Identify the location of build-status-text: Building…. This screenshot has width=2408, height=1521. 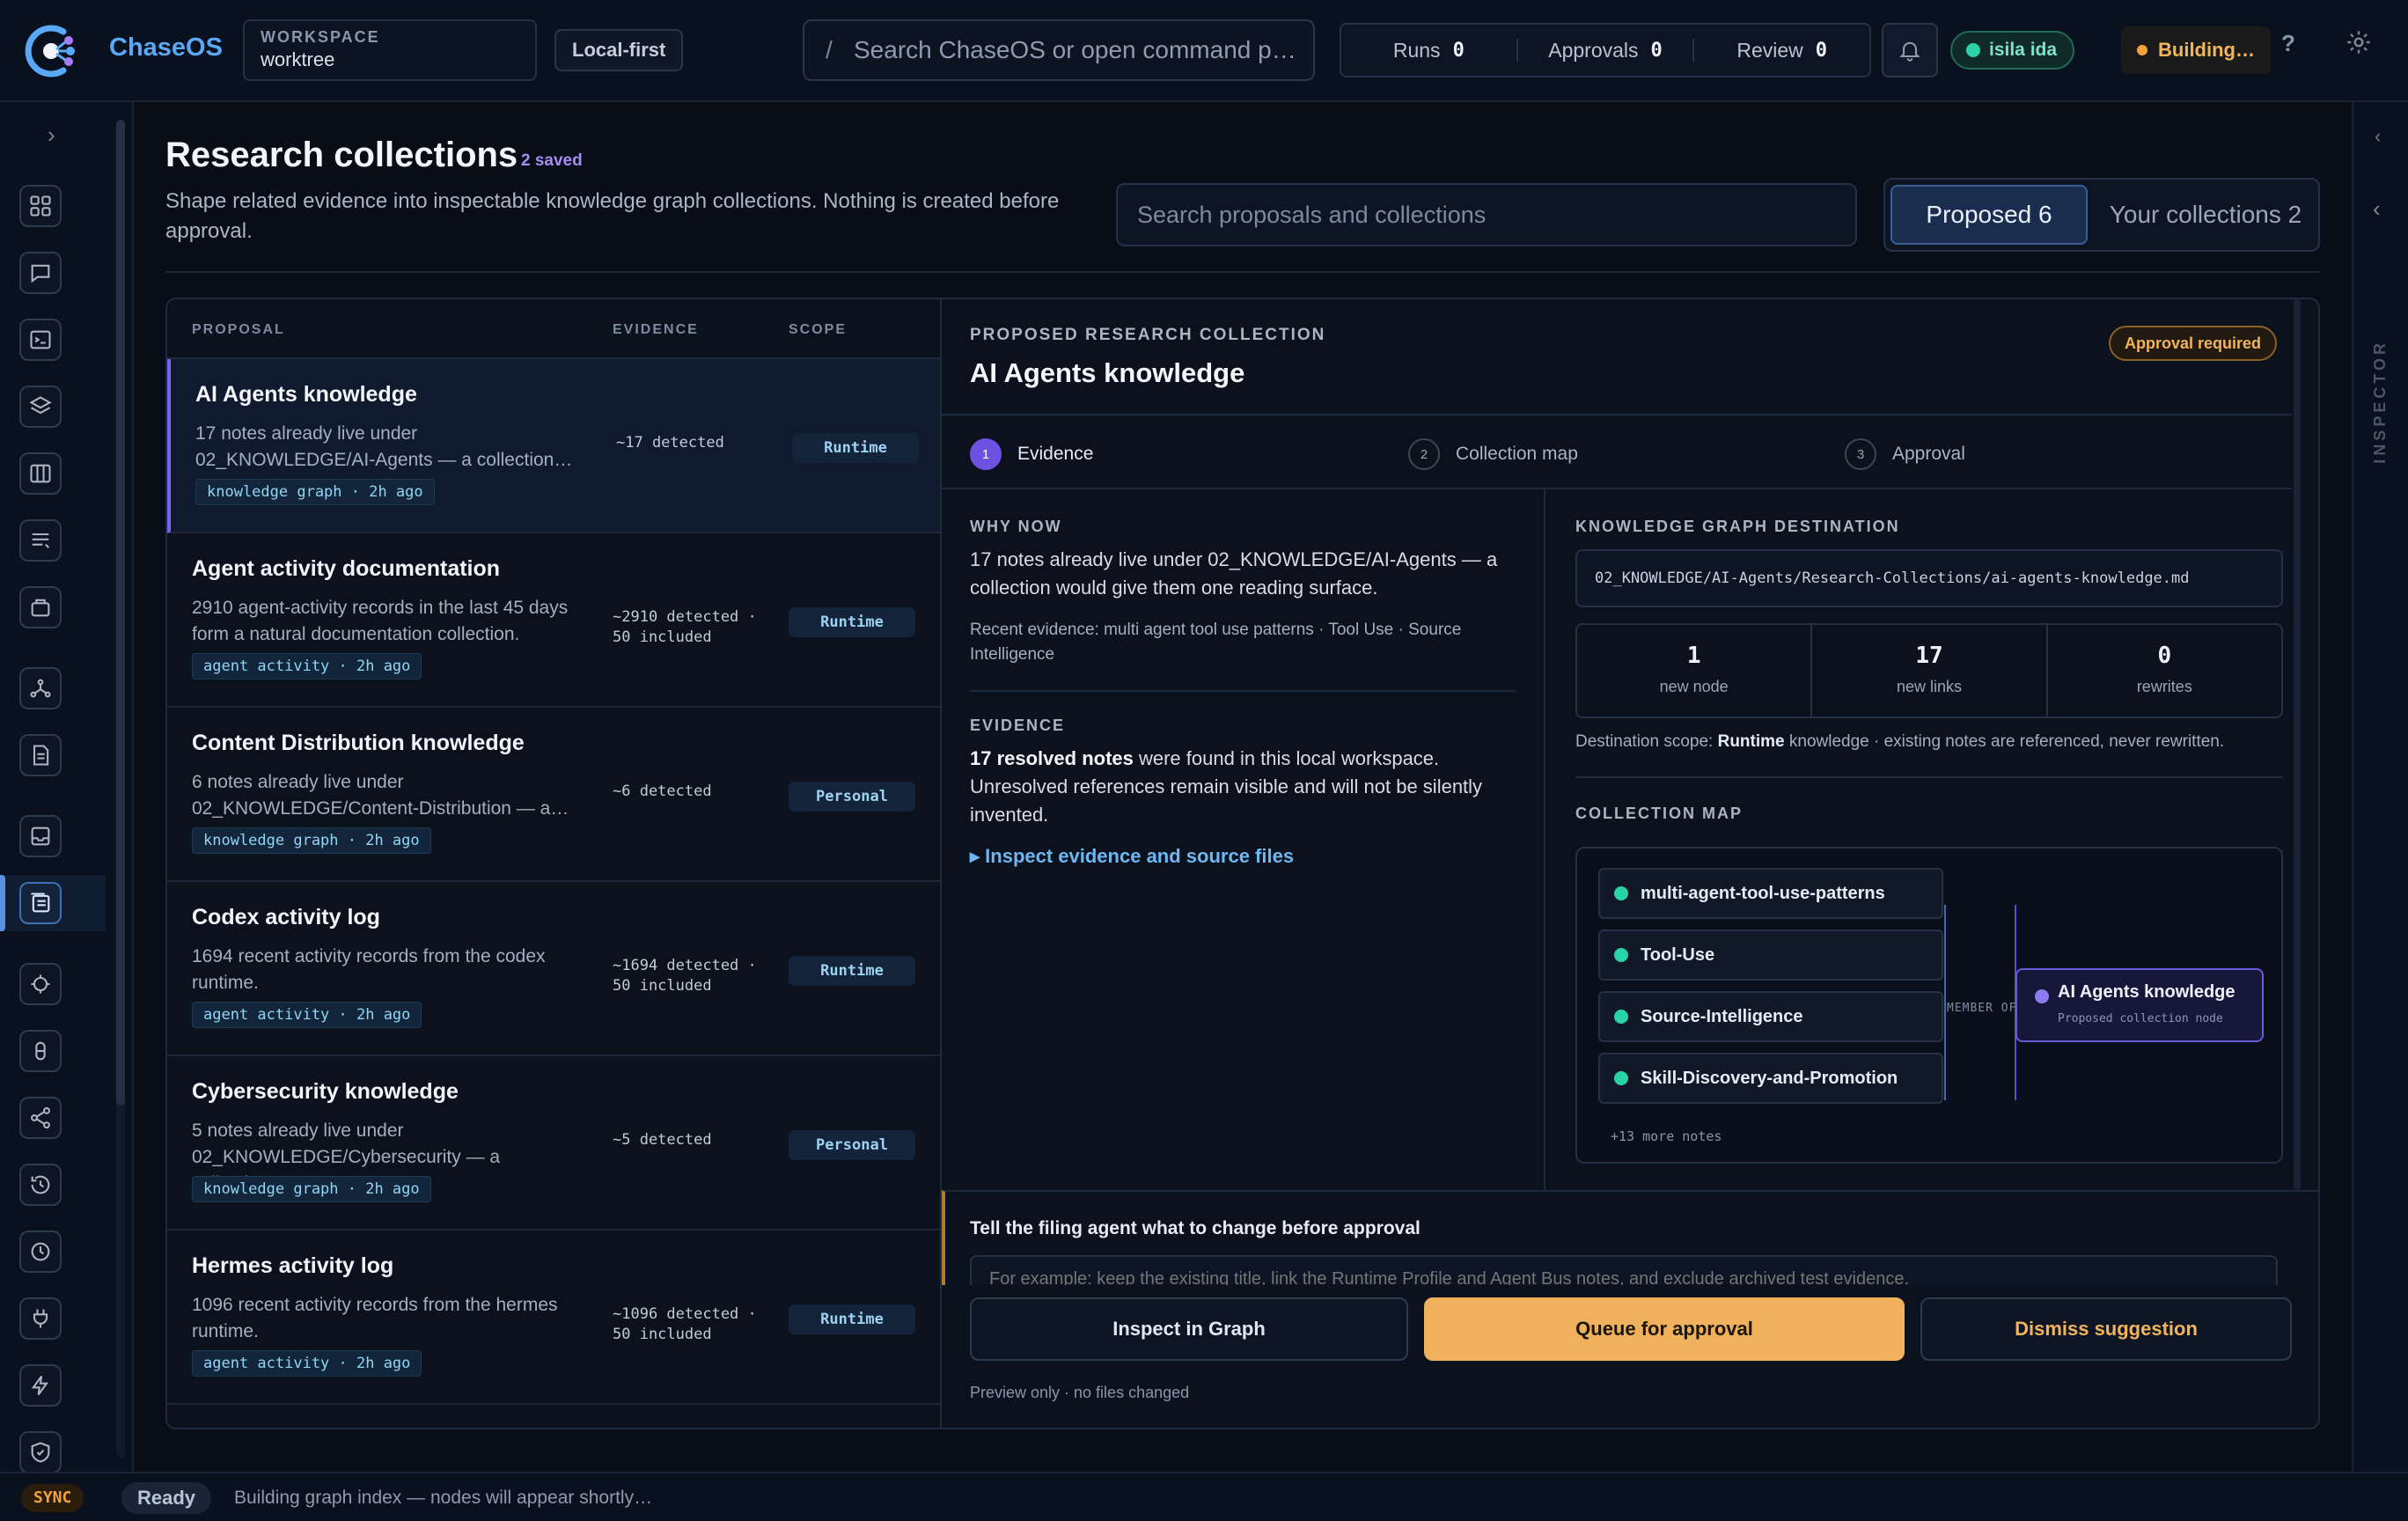
(2206, 50).